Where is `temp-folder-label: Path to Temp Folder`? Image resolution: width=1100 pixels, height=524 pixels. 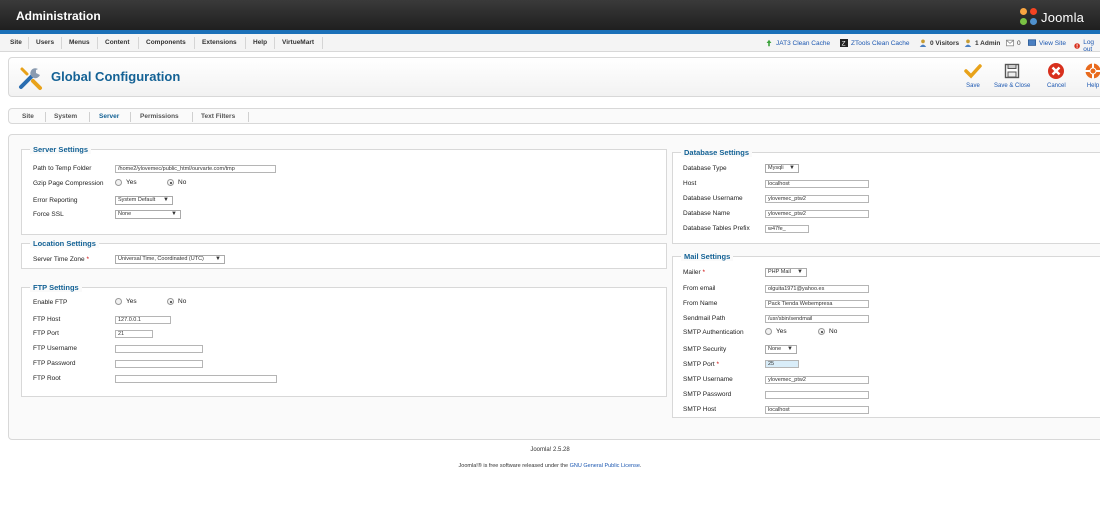 temp-folder-label: Path to Temp Folder is located at coordinates (62, 168).